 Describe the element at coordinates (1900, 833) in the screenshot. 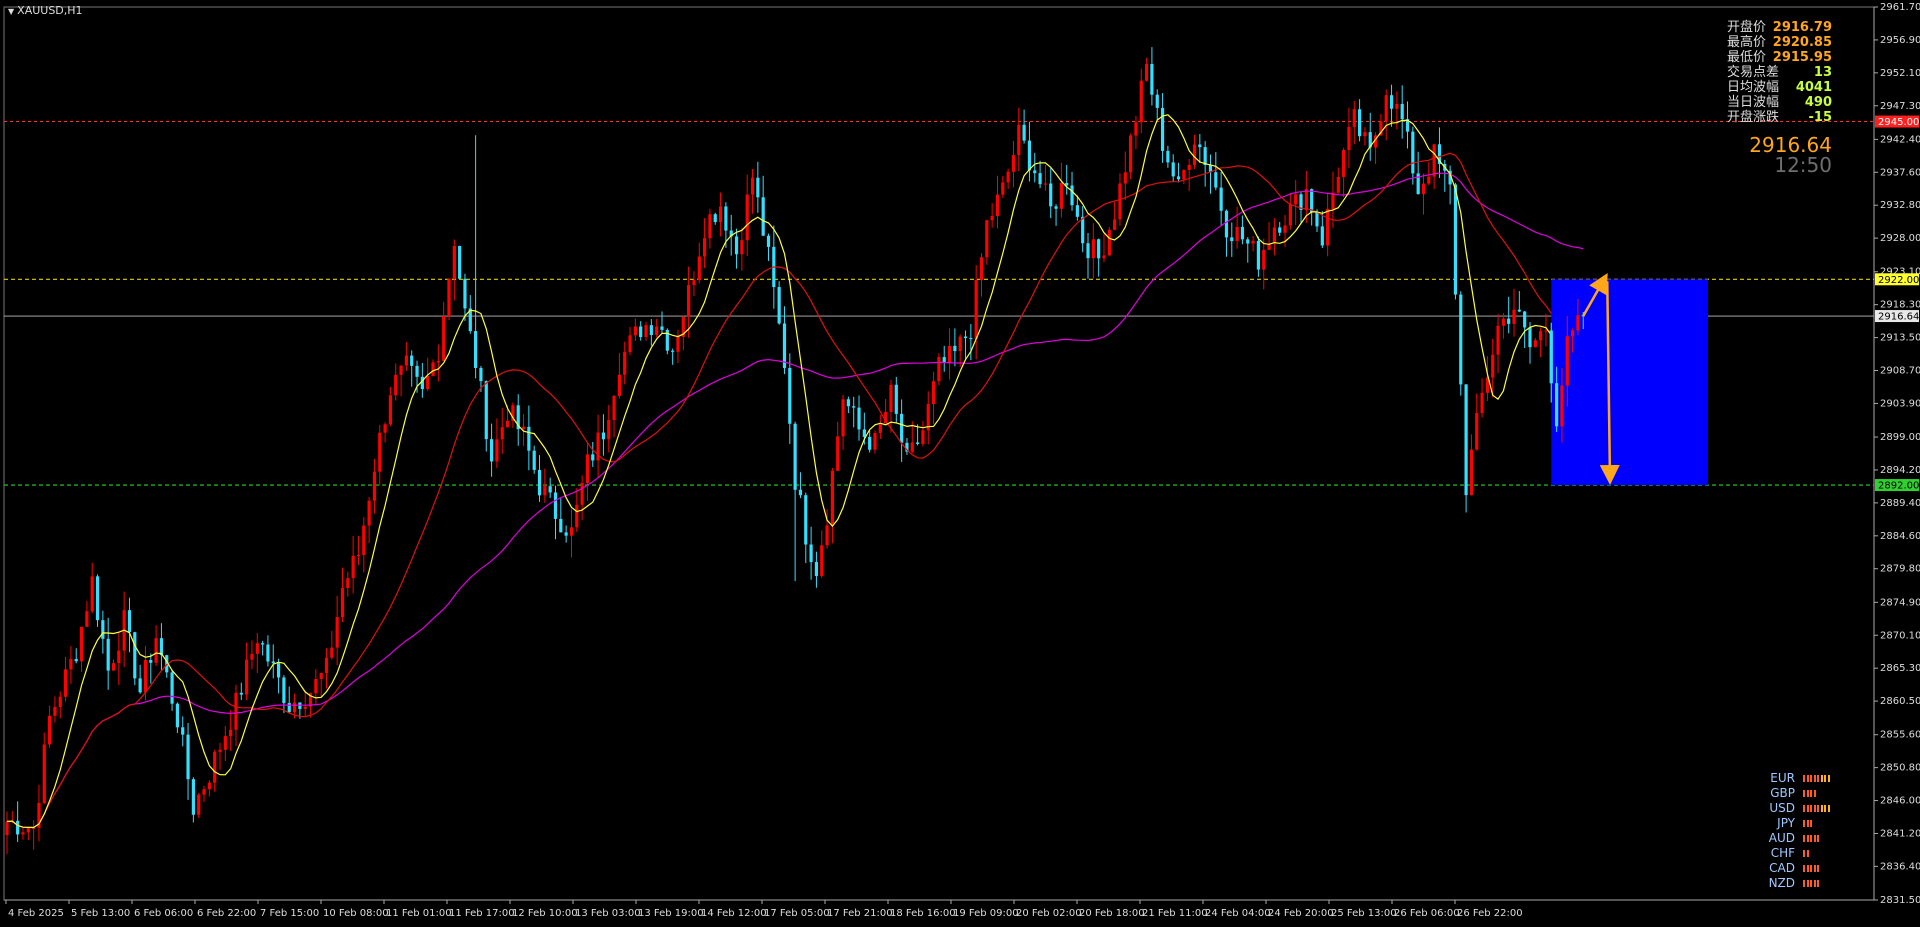

I see `price-tick-label: 2841.20` at that location.